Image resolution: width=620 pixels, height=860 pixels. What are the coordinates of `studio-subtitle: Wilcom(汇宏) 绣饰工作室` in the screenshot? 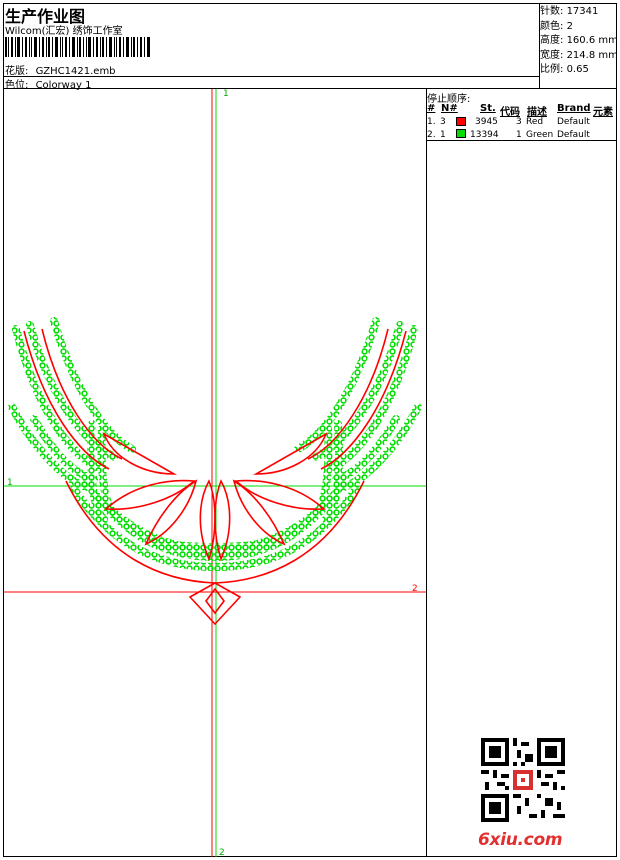 It's located at (64, 31).